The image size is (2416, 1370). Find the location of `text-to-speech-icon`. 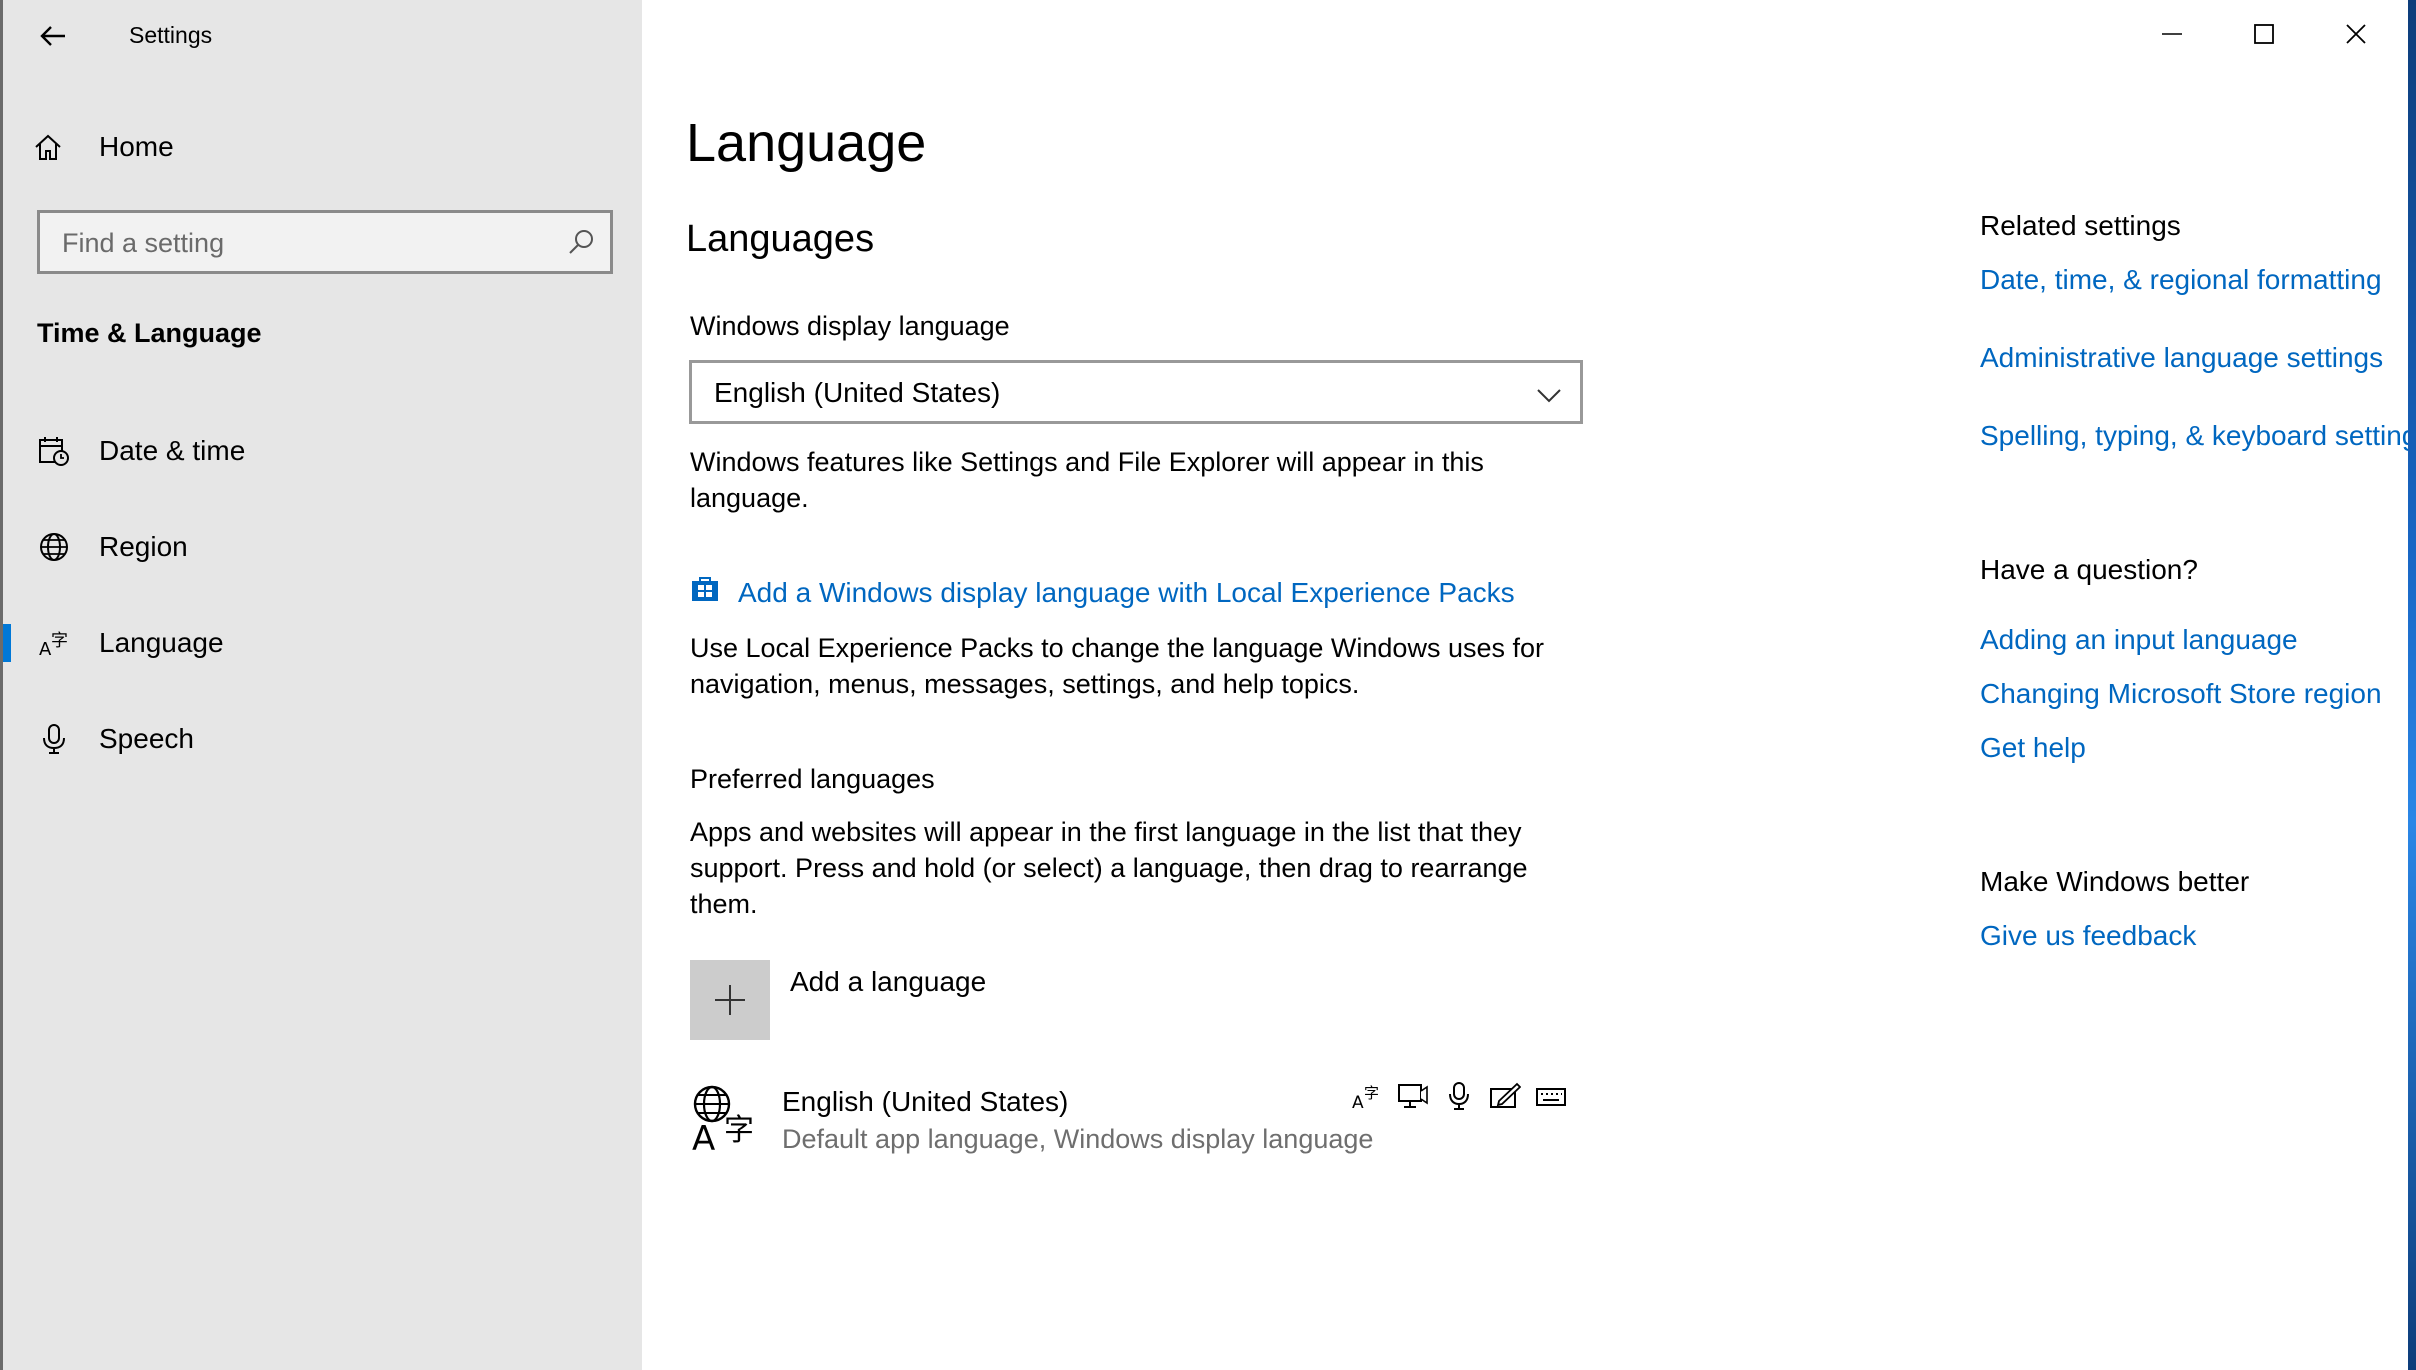

text-to-speech-icon is located at coordinates (1413, 1096).